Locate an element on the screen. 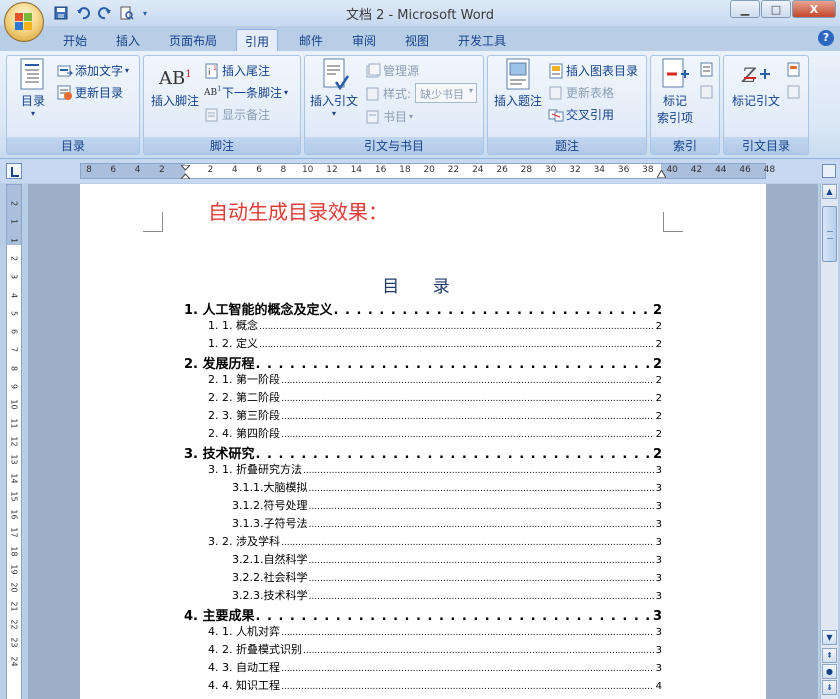  vertical-ruler-number: 20 is located at coordinates (14, 587).